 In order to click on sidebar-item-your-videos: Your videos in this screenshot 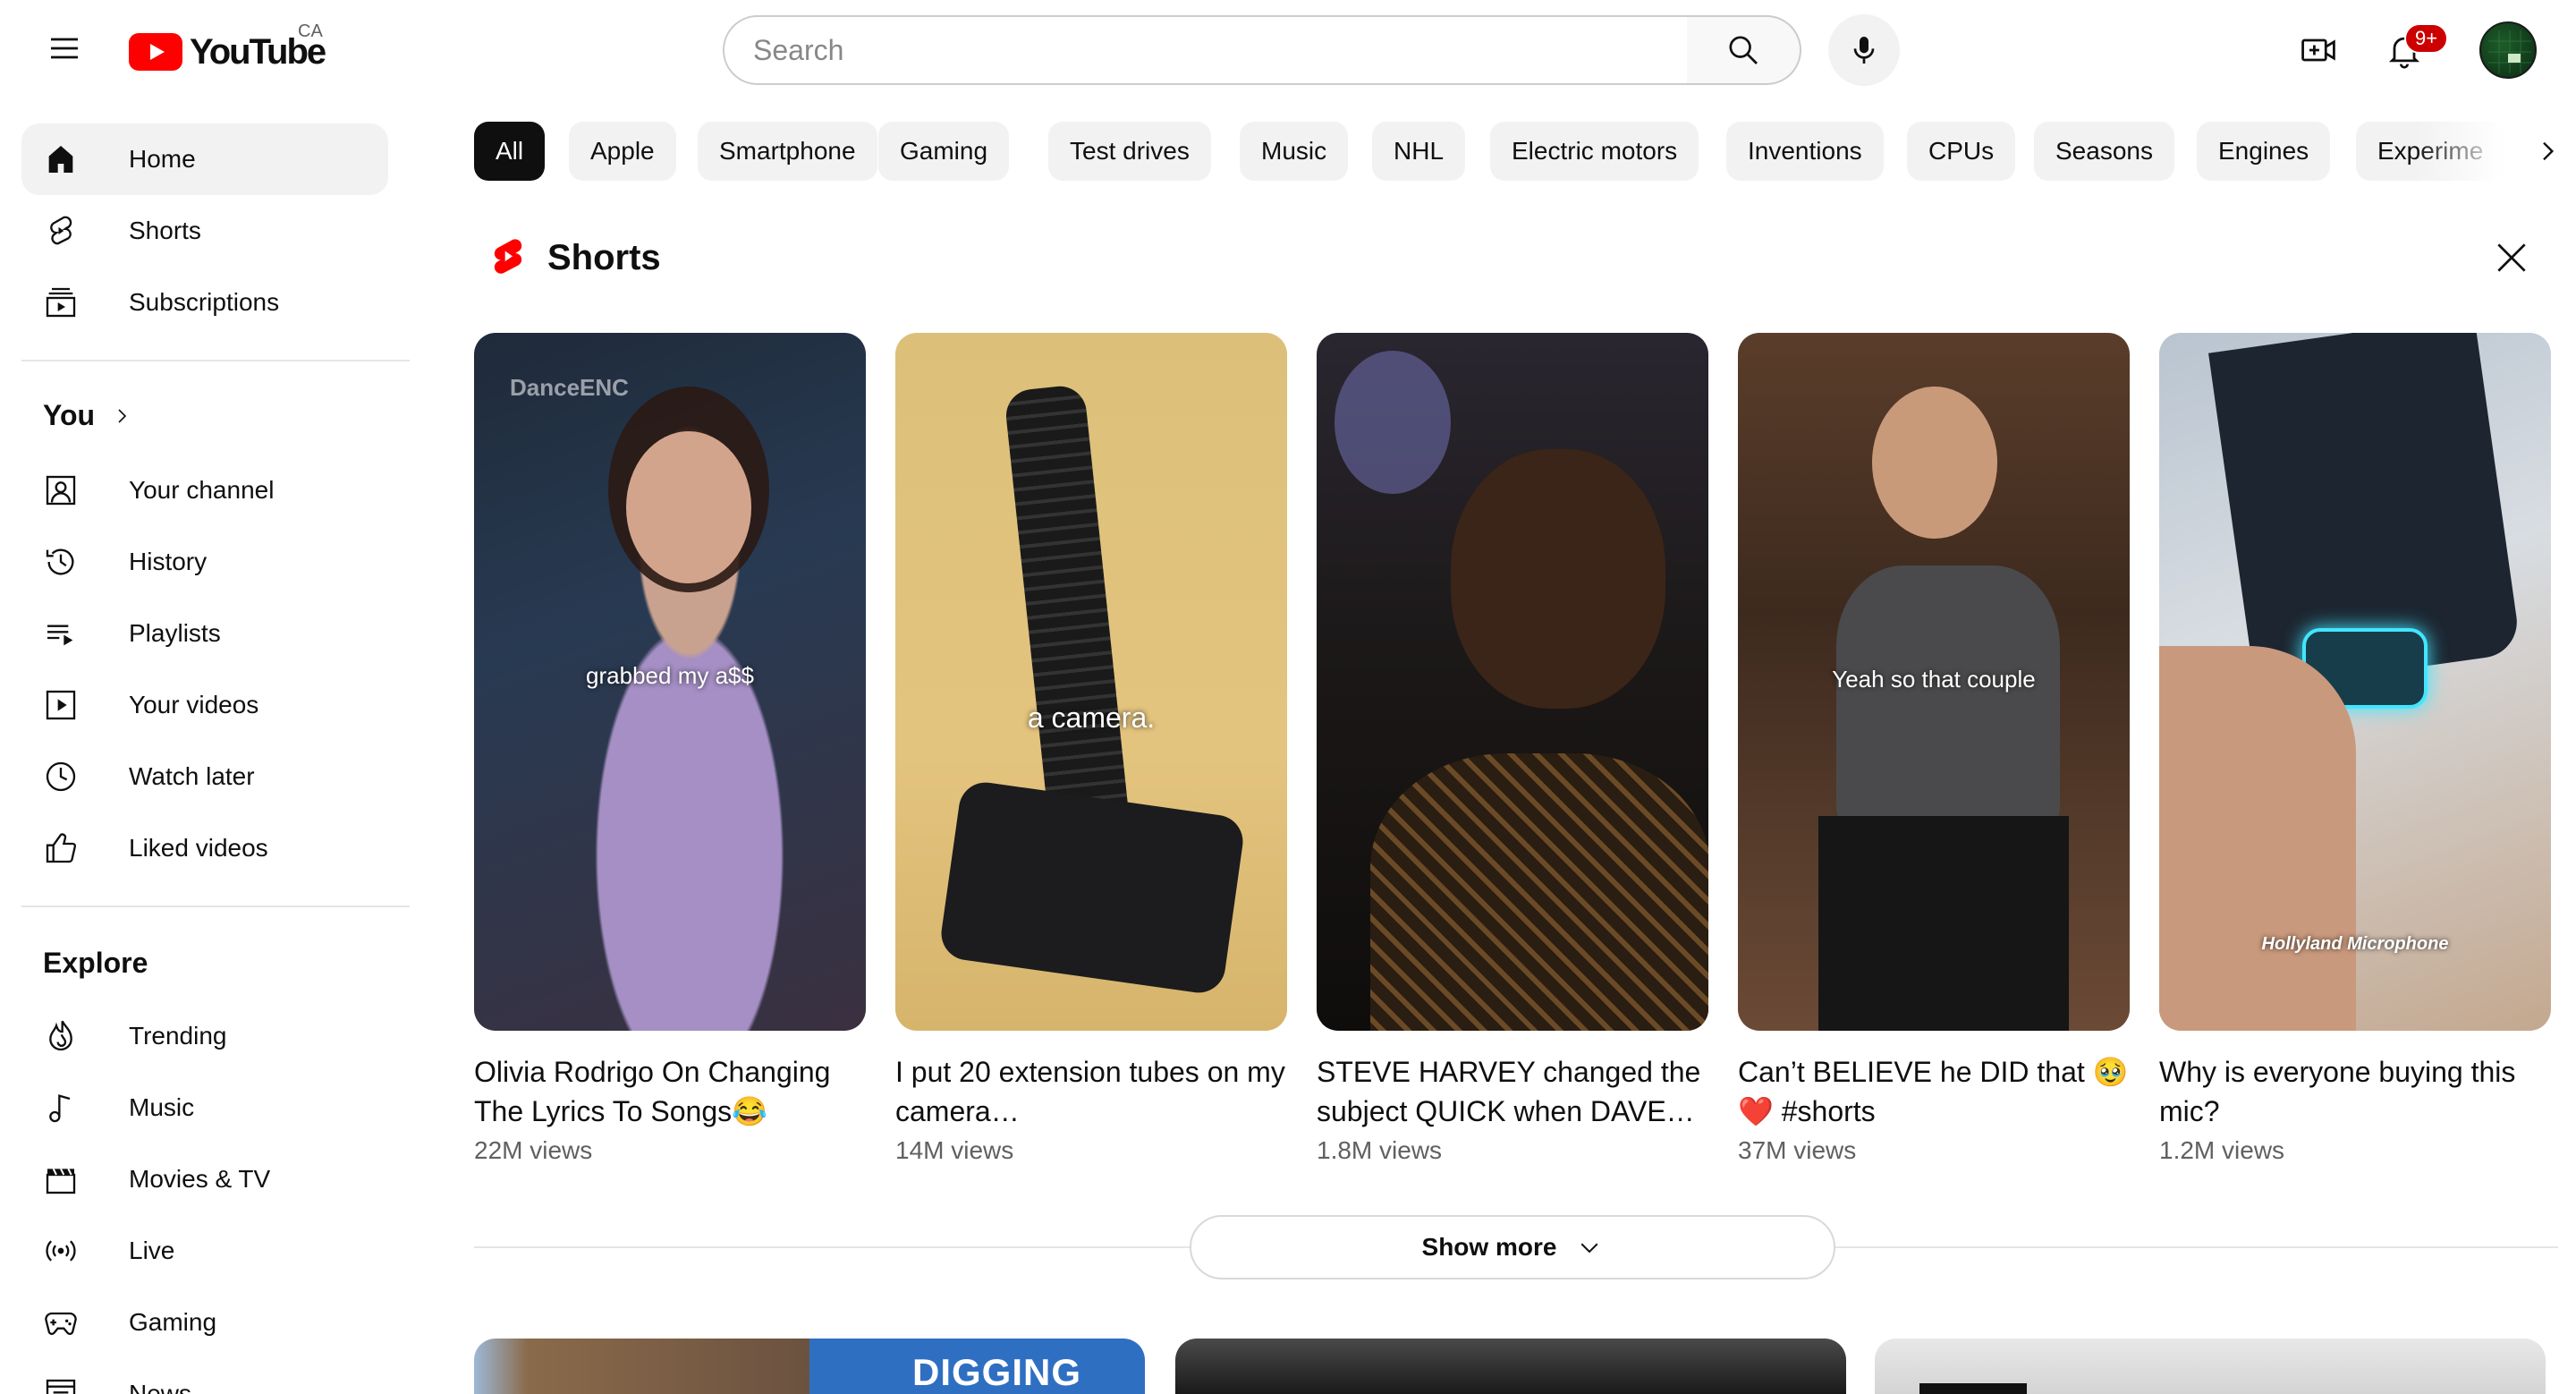, I will do `click(204, 705)`.